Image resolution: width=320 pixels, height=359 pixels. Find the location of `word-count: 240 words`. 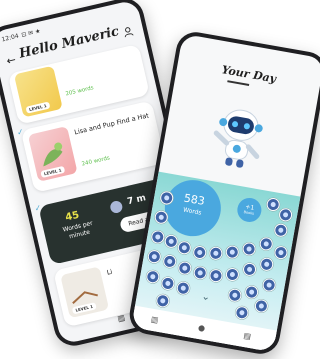

word-count: 240 words is located at coordinates (96, 161).